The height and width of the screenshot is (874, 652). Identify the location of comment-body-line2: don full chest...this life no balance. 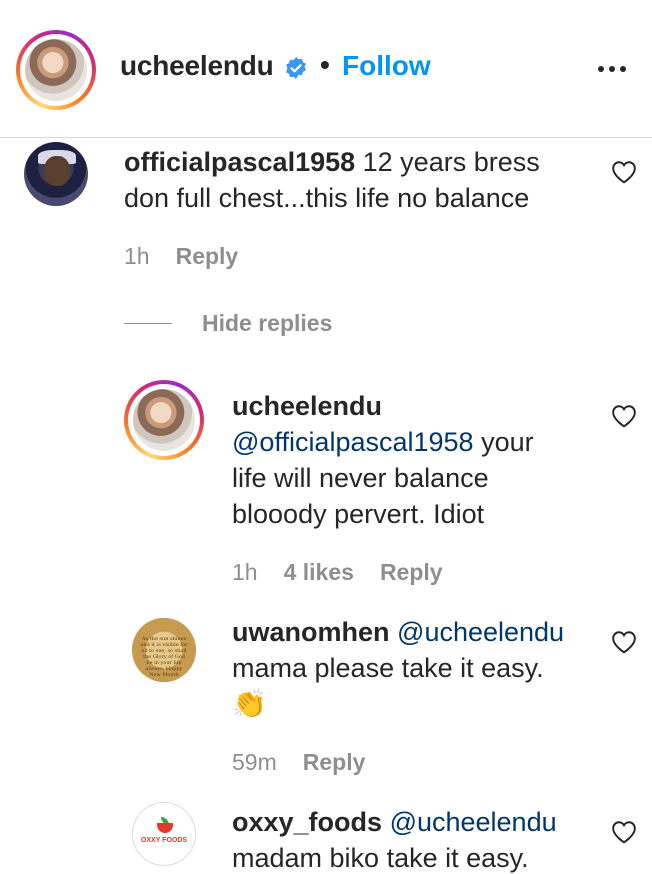
(327, 198).